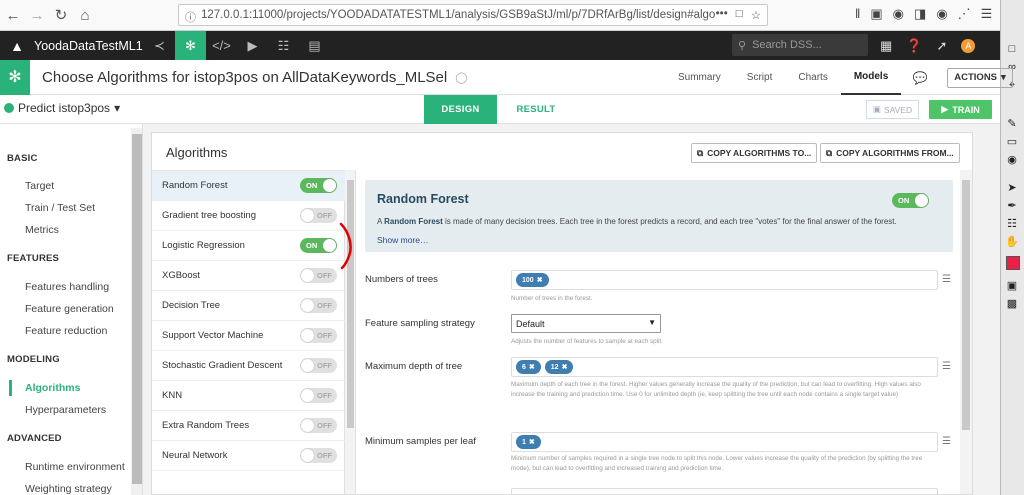 This screenshot has width=1024, height=495. Describe the element at coordinates (248, 366) in the screenshot. I see `algorithm-row: Stochastic Gradient Descent OFF` at that location.